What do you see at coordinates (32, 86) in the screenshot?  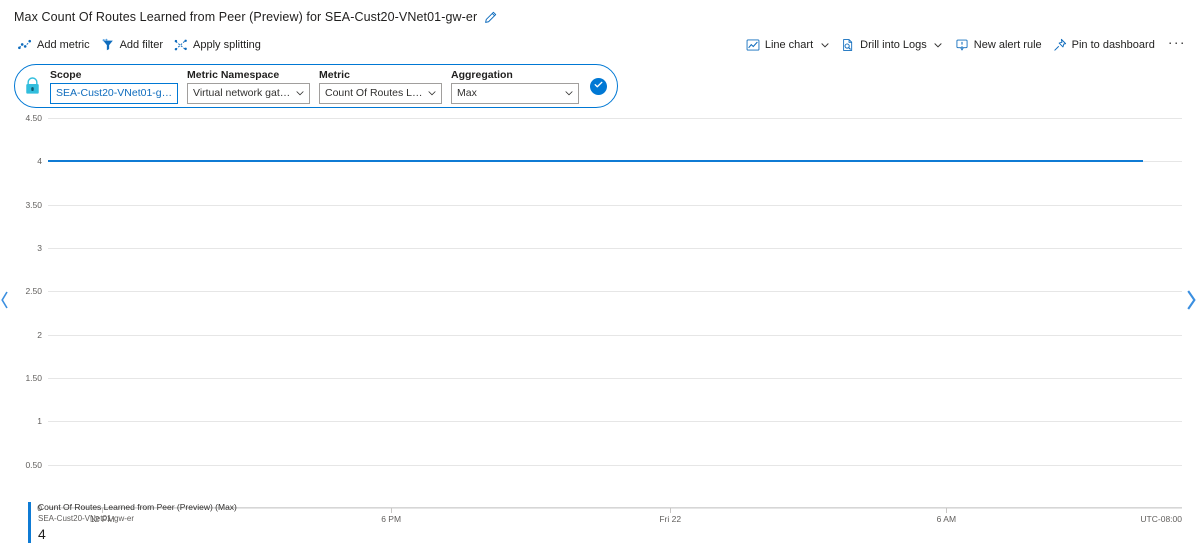 I see `virtual-network-gateway-icon` at bounding box center [32, 86].